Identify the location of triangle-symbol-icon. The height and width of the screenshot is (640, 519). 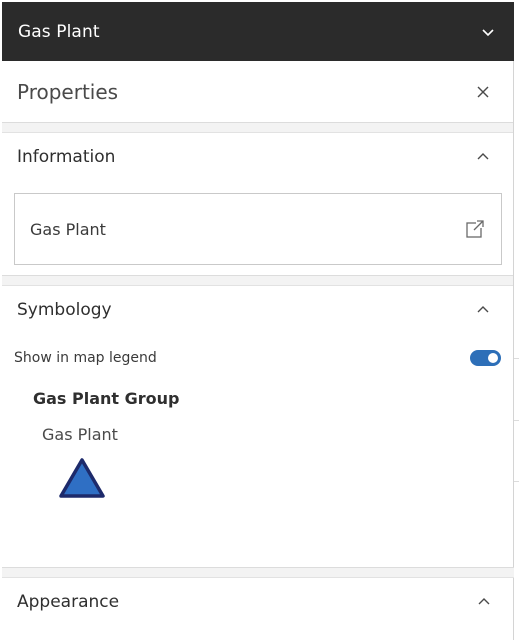
(82, 478).